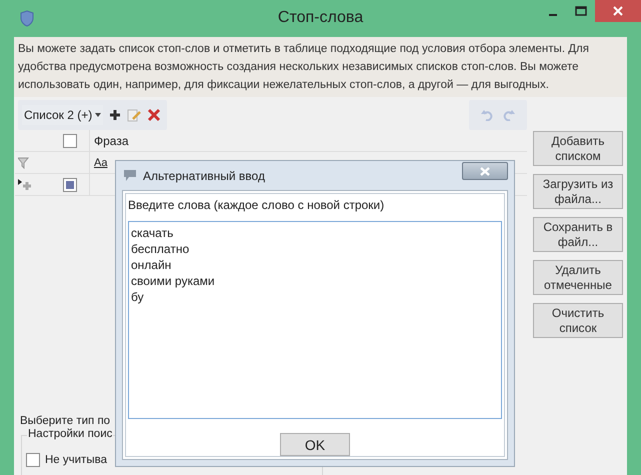 The width and height of the screenshot is (641, 475). Describe the element at coordinates (321, 18) in the screenshot. I see `window-title: Стоп-слова` at that location.